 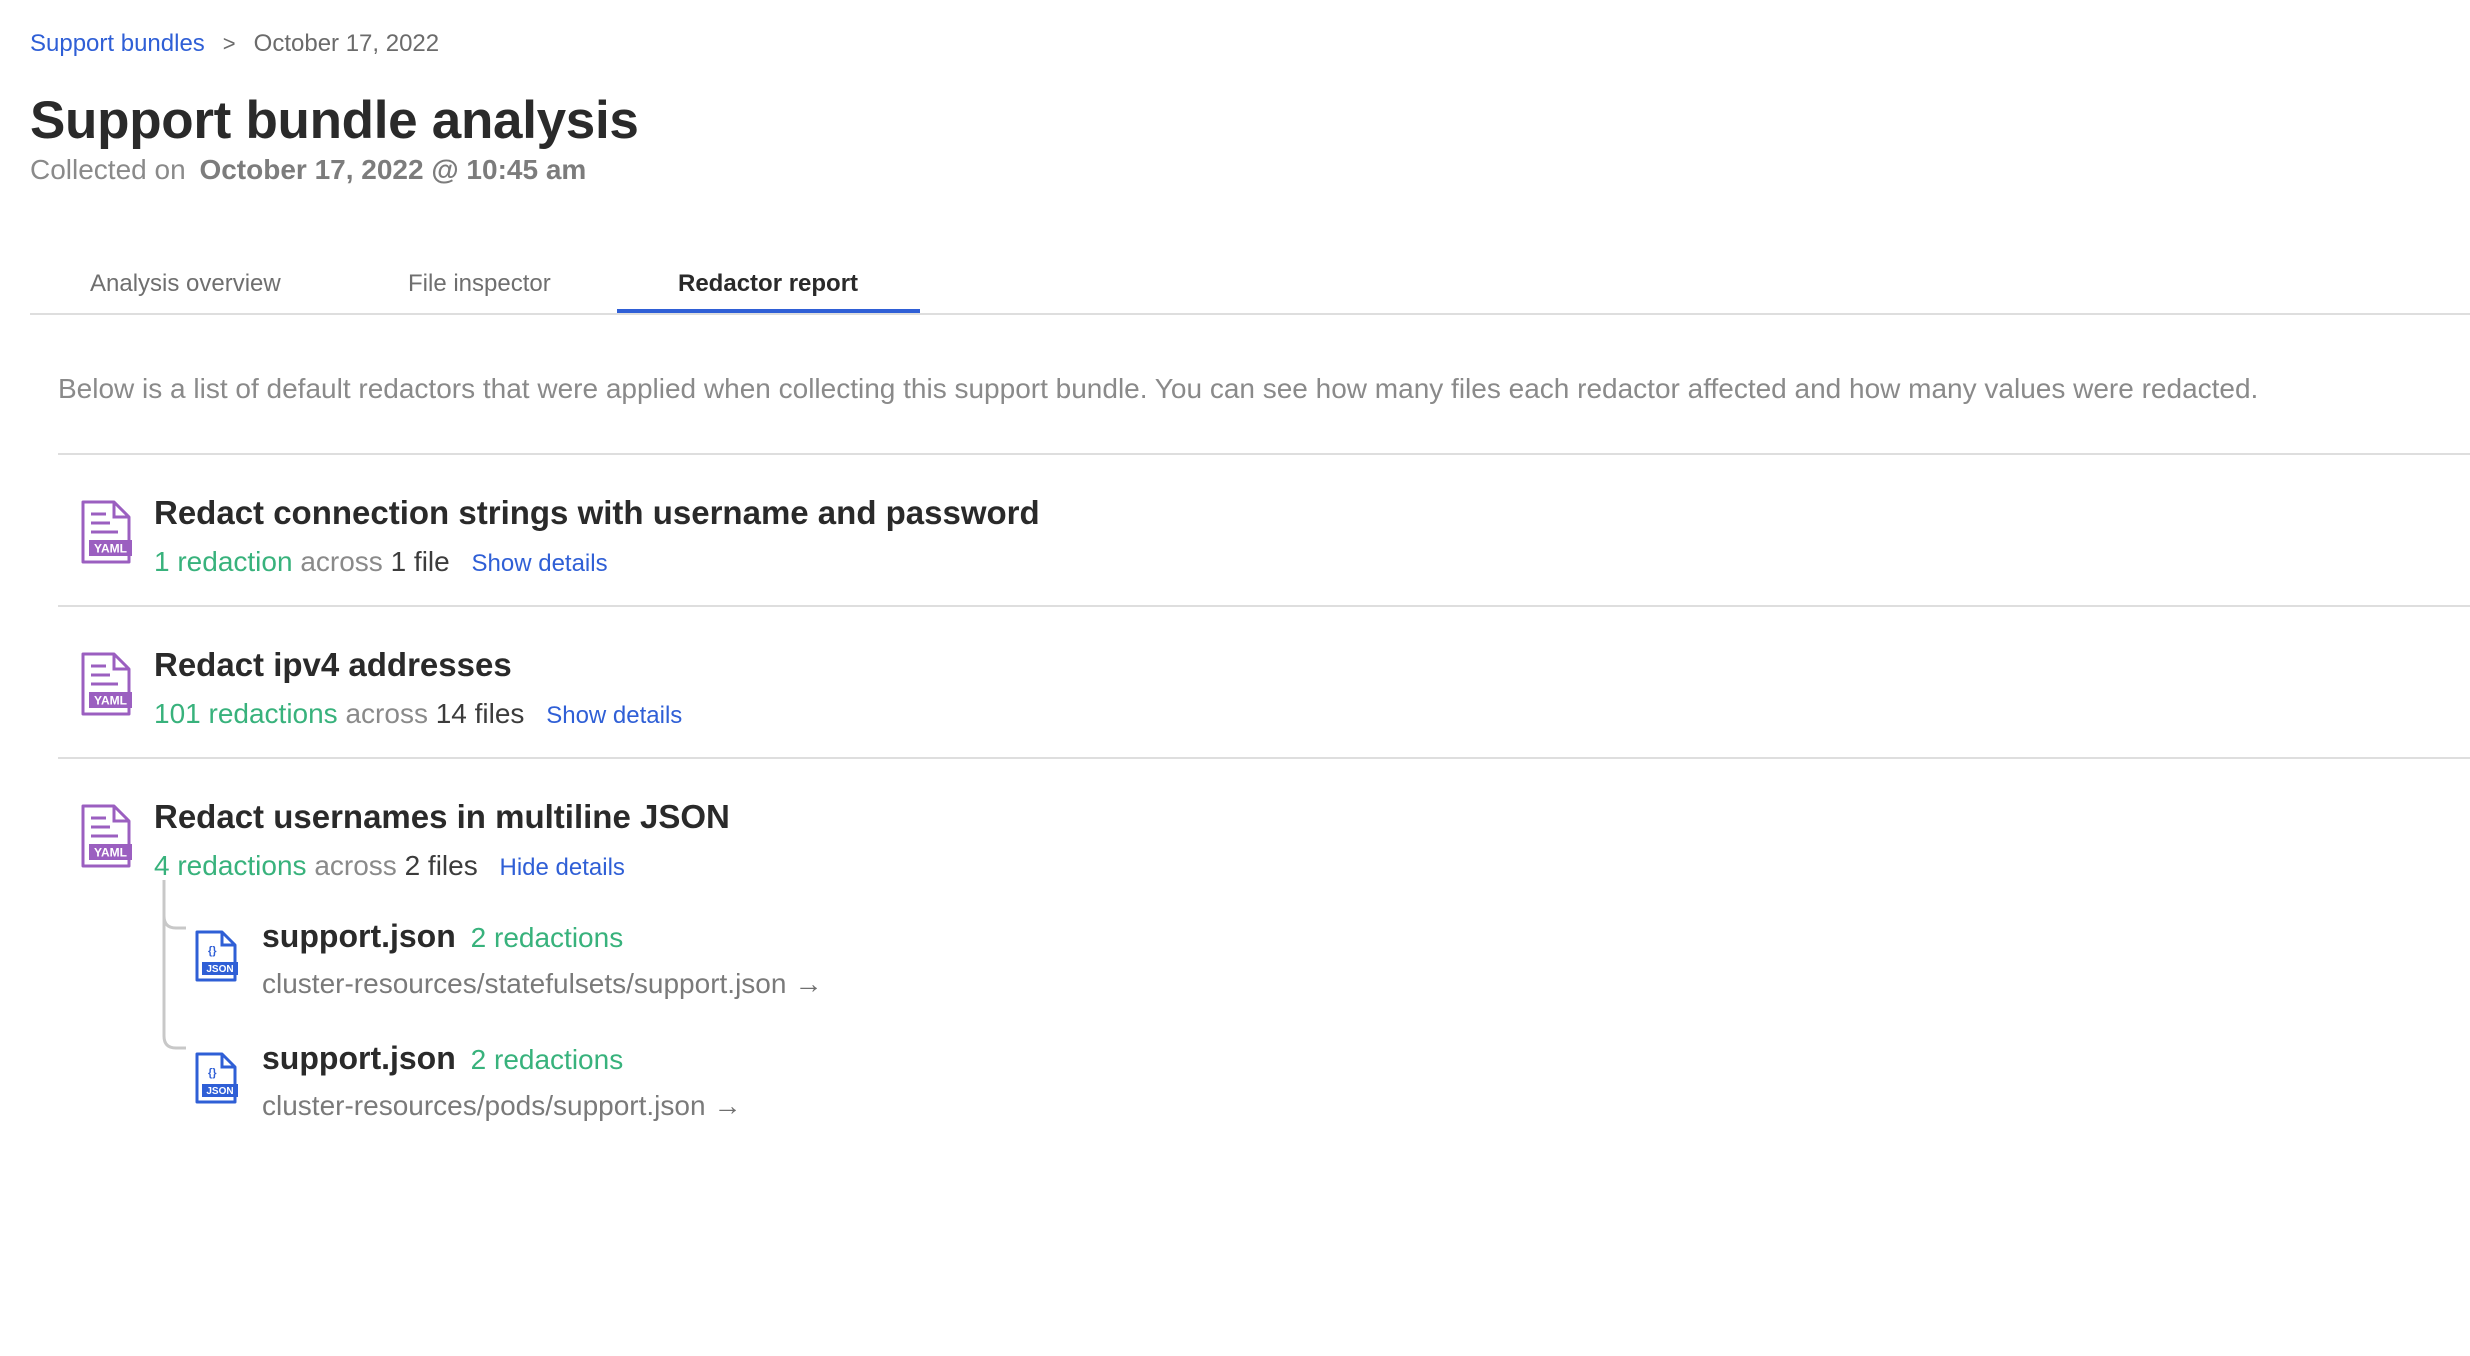 I want to click on file-count: 2 files, so click(x=441, y=865).